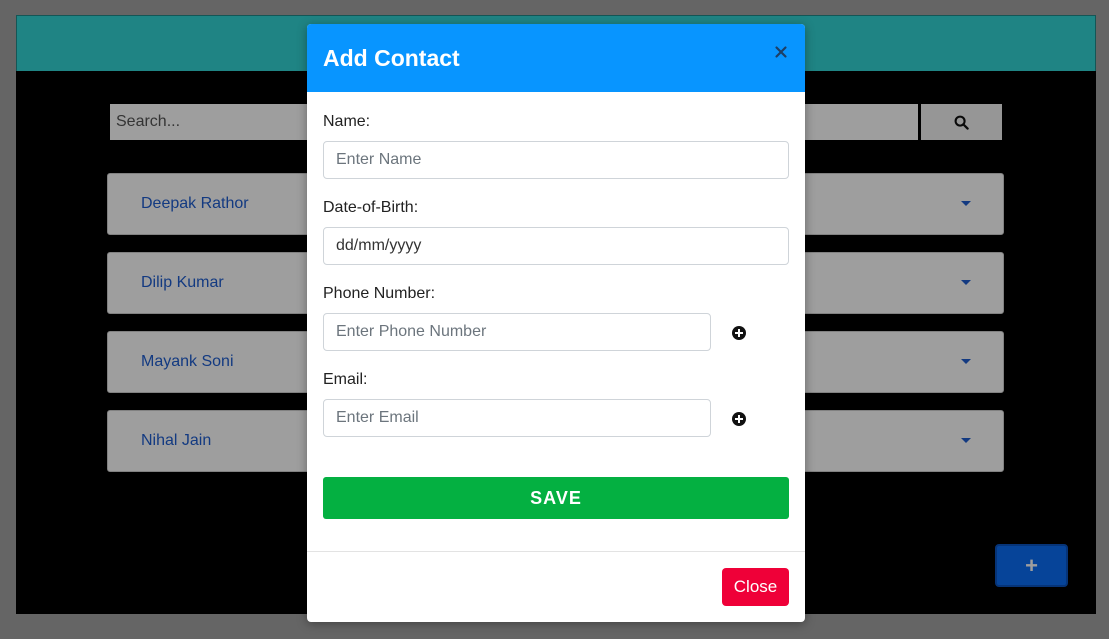  Describe the element at coordinates (379, 245) in the screenshot. I see `dob-value: dd/mm/yyyy` at that location.